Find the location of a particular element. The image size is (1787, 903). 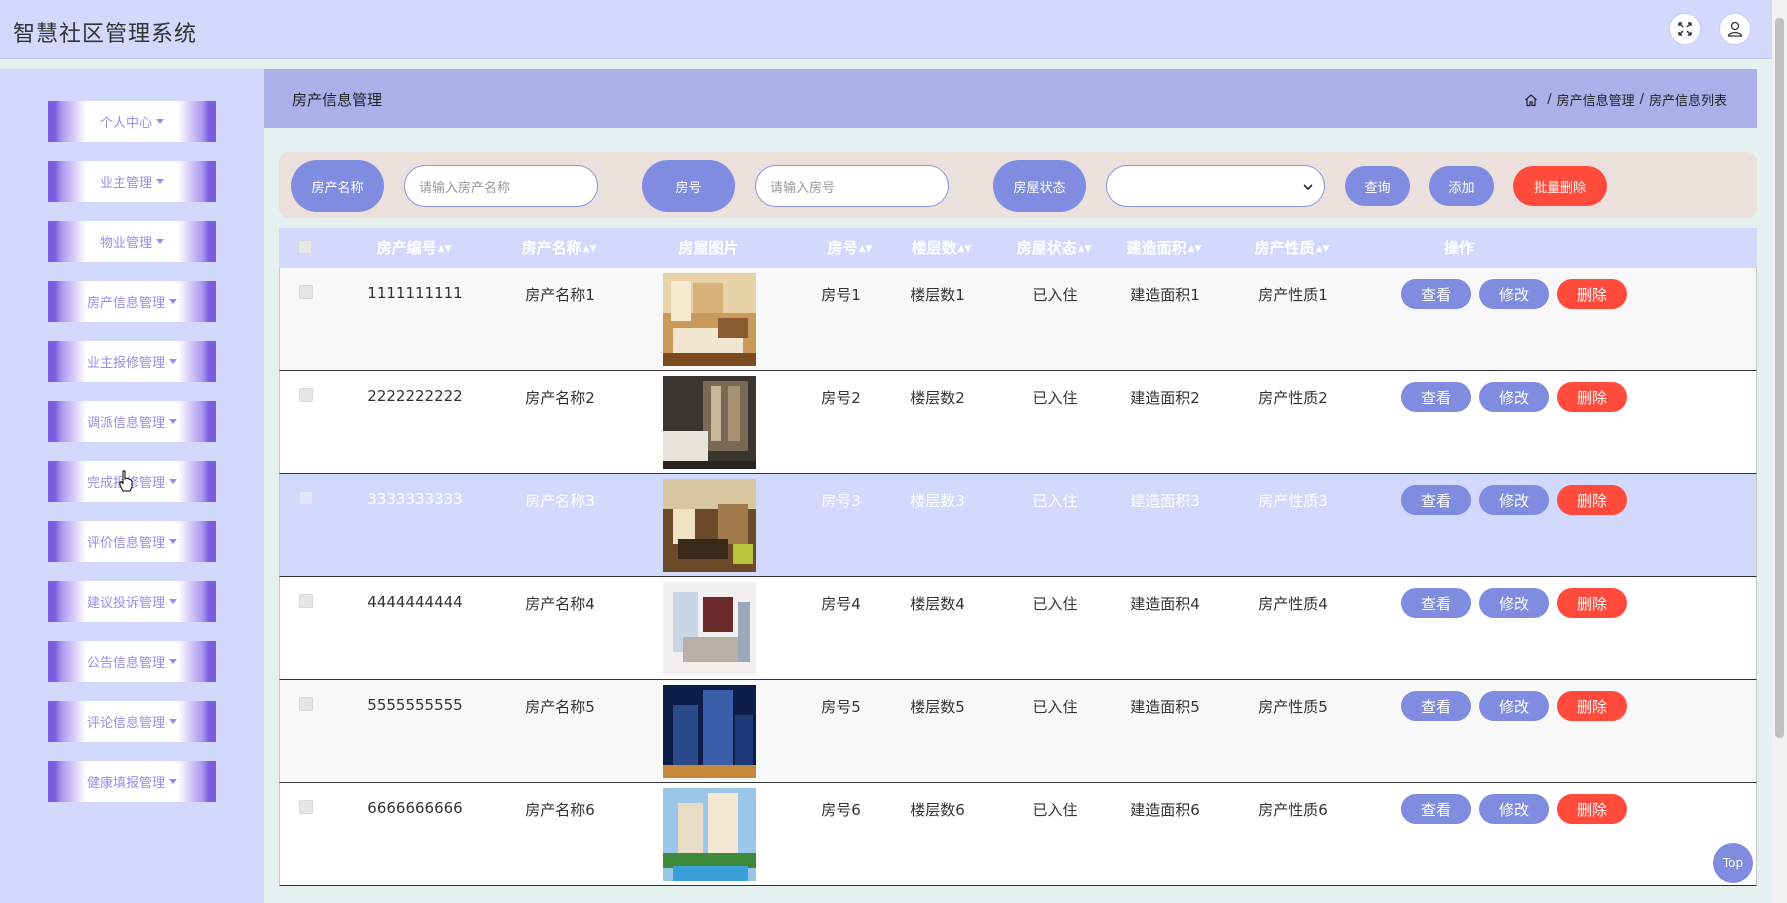

room-number-input: 请输入房号 is located at coordinates (852, 186).